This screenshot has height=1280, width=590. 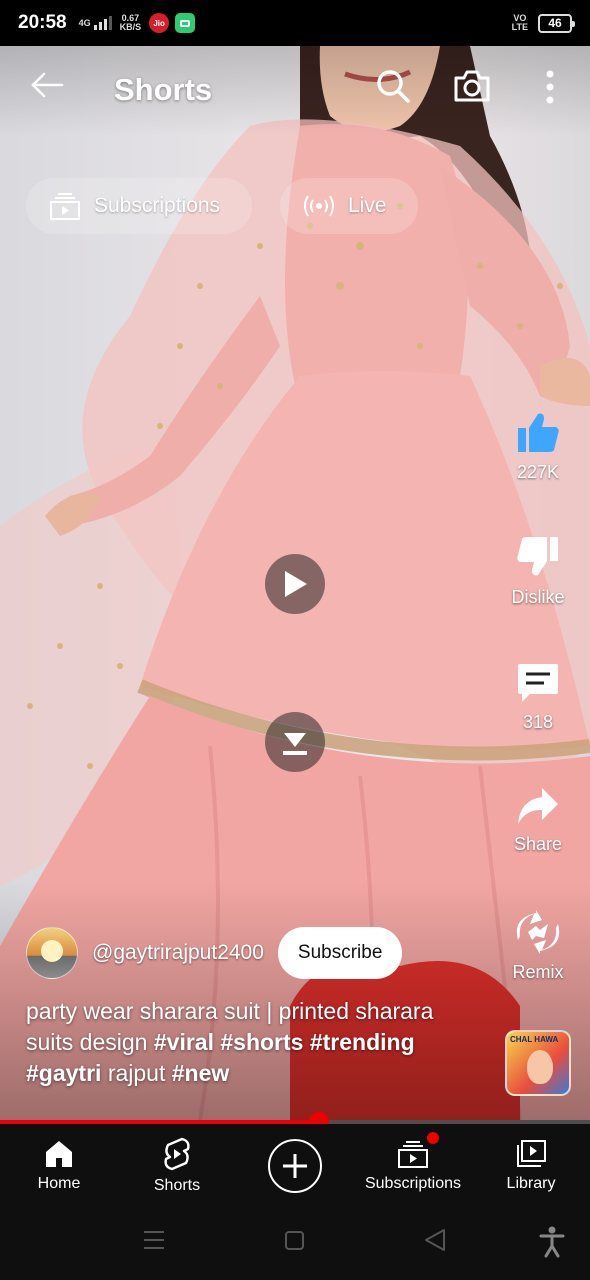 I want to click on comment-icon, so click(x=538, y=683).